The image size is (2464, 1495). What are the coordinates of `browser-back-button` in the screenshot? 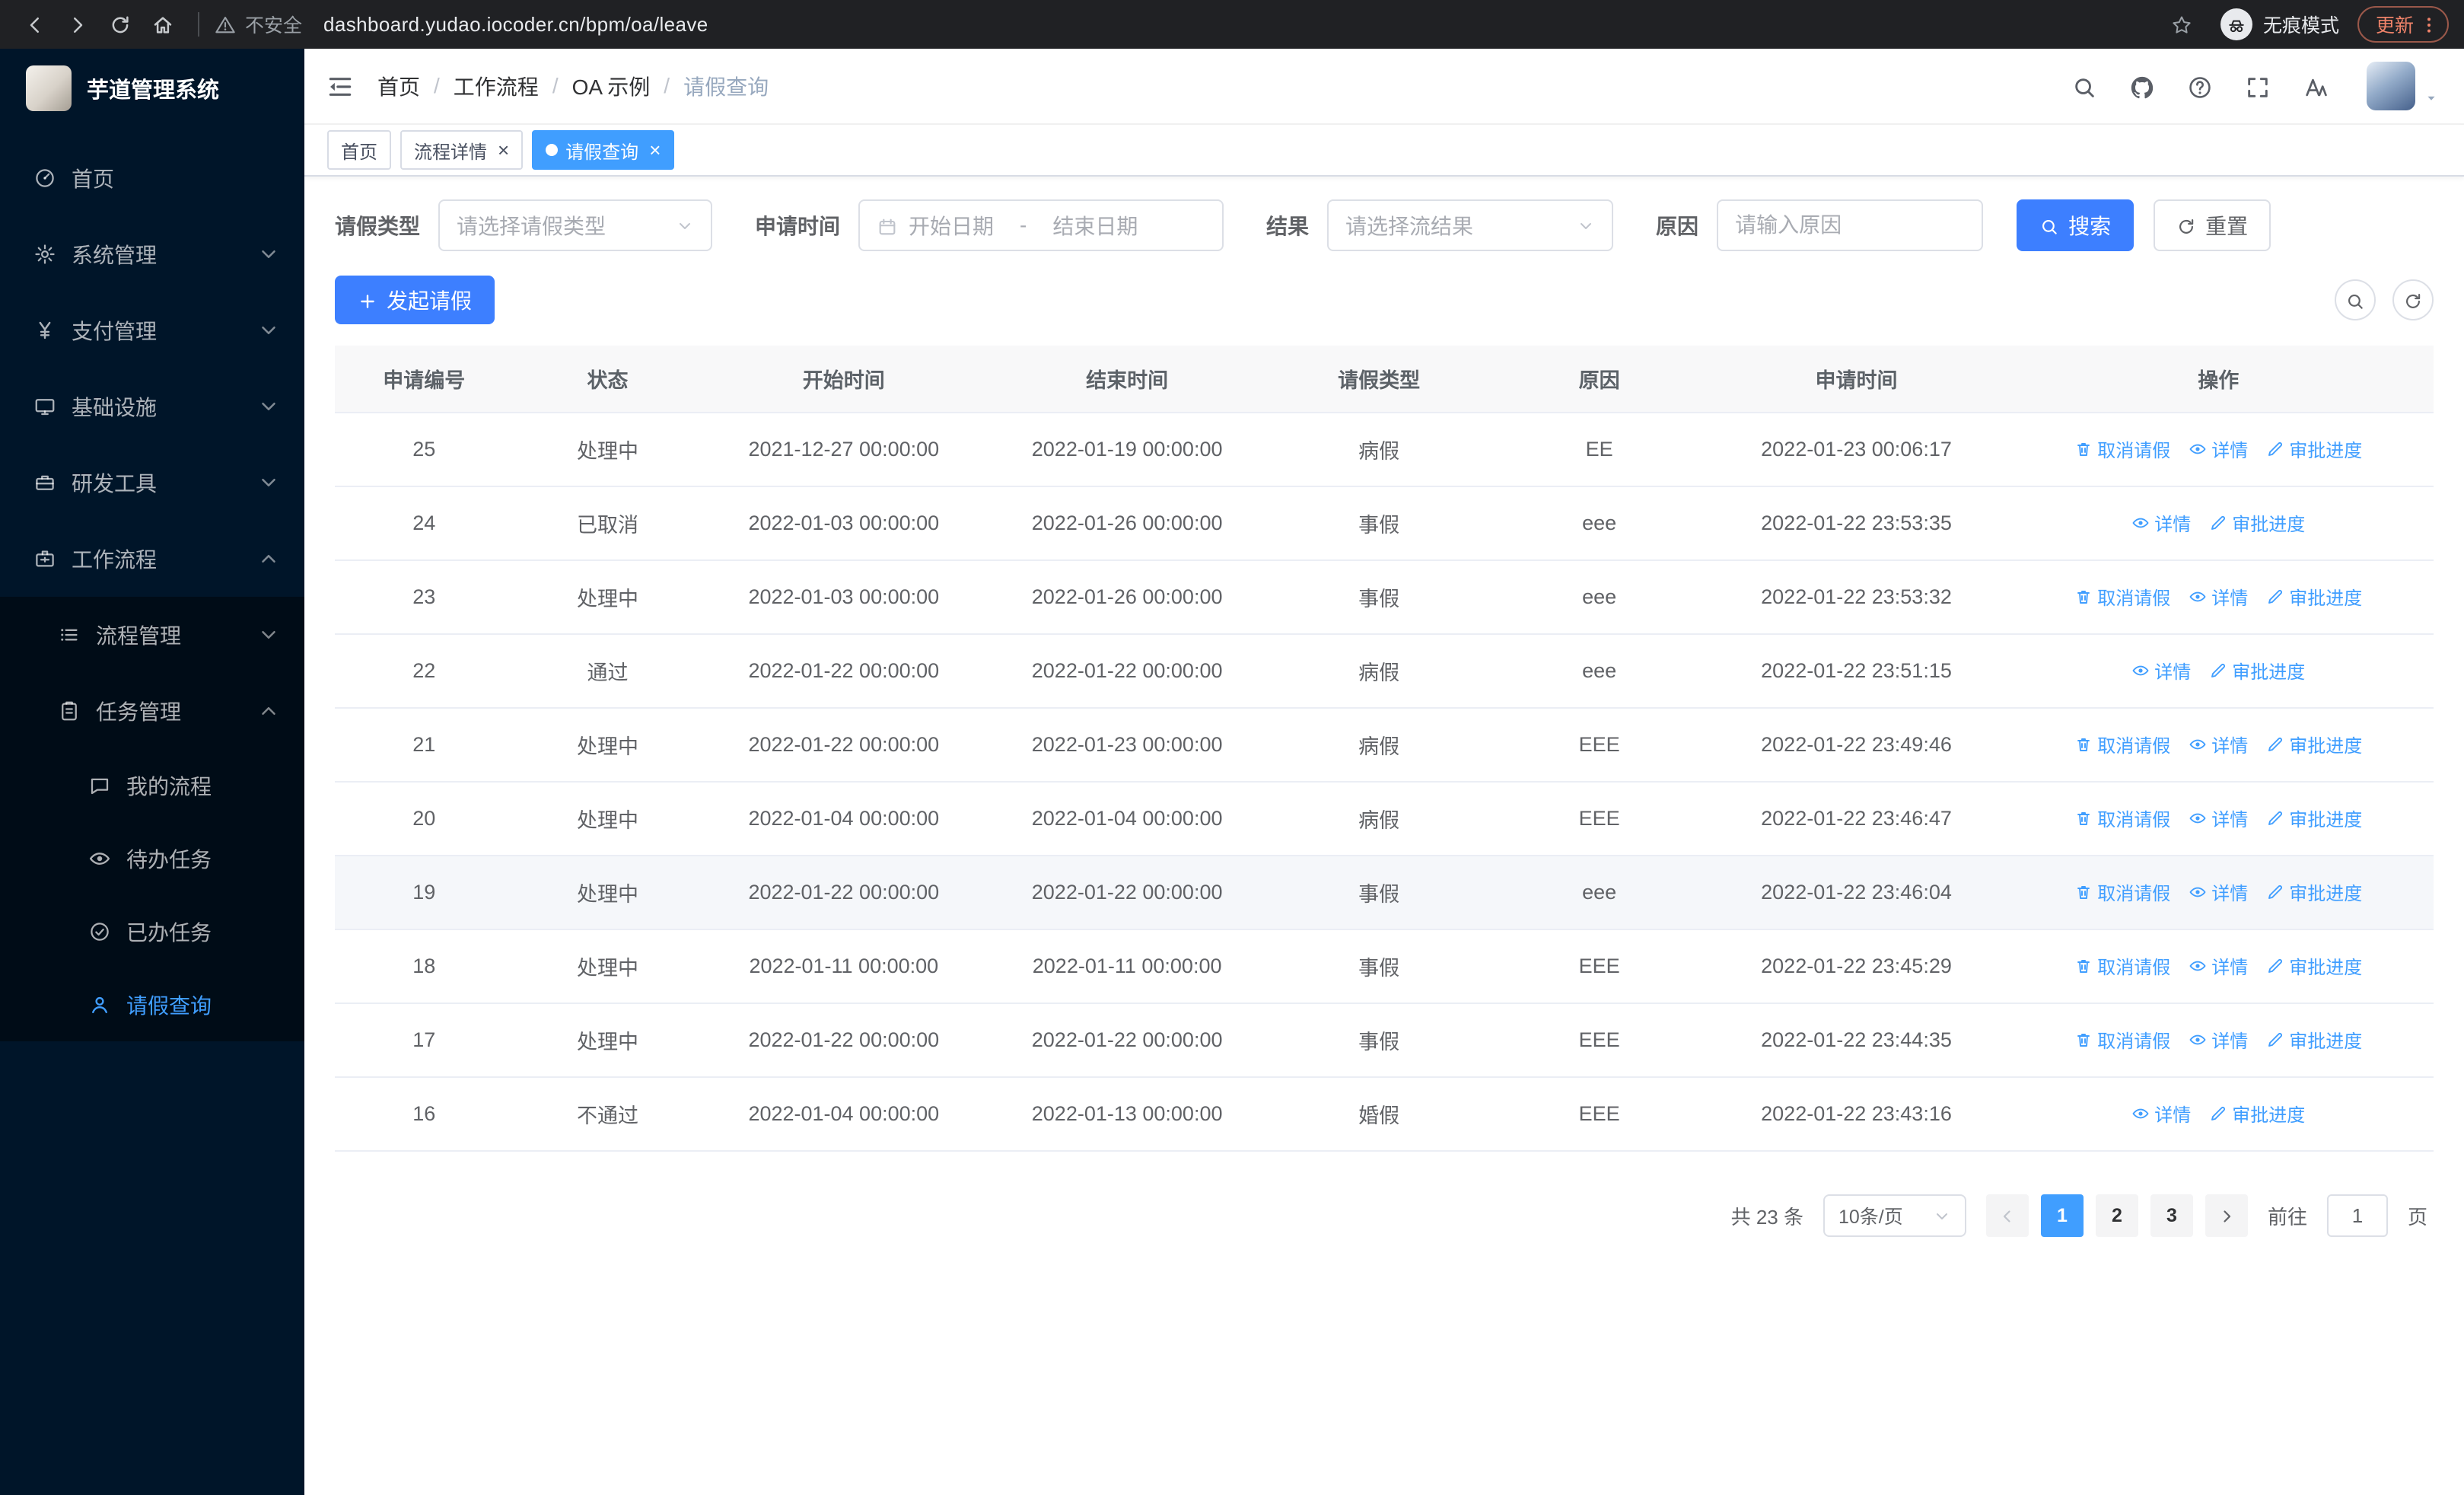 It's located at (35, 25).